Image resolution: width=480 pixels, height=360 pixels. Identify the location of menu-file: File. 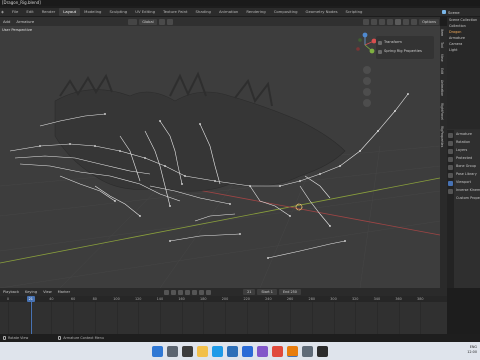
(15, 12).